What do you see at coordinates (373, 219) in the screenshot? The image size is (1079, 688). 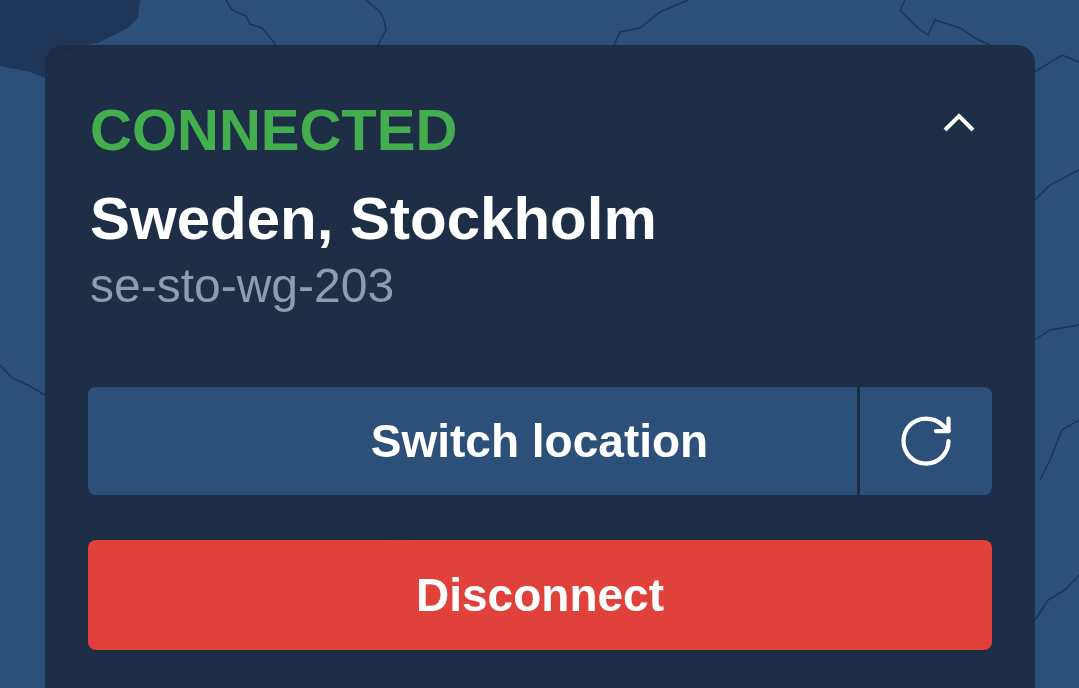 I see `location-title: Sweden, Stockholm` at bounding box center [373, 219].